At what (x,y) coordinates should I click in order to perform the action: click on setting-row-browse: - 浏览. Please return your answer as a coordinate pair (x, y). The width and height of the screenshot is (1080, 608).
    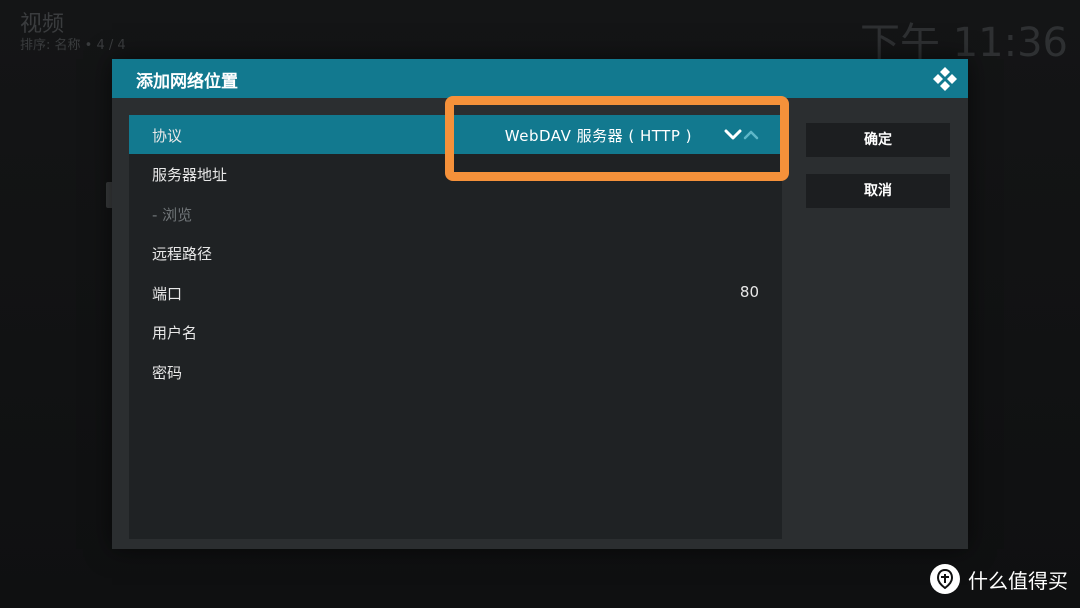
    Looking at the image, I should click on (455, 213).